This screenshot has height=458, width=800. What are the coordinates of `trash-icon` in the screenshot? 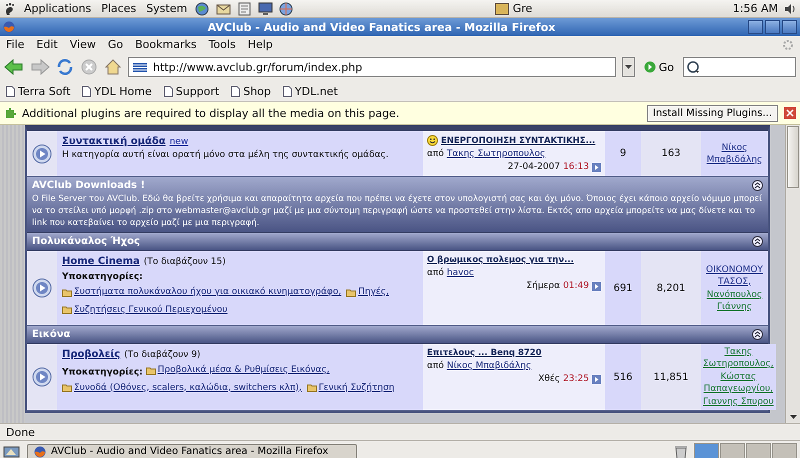 It's located at (681, 451).